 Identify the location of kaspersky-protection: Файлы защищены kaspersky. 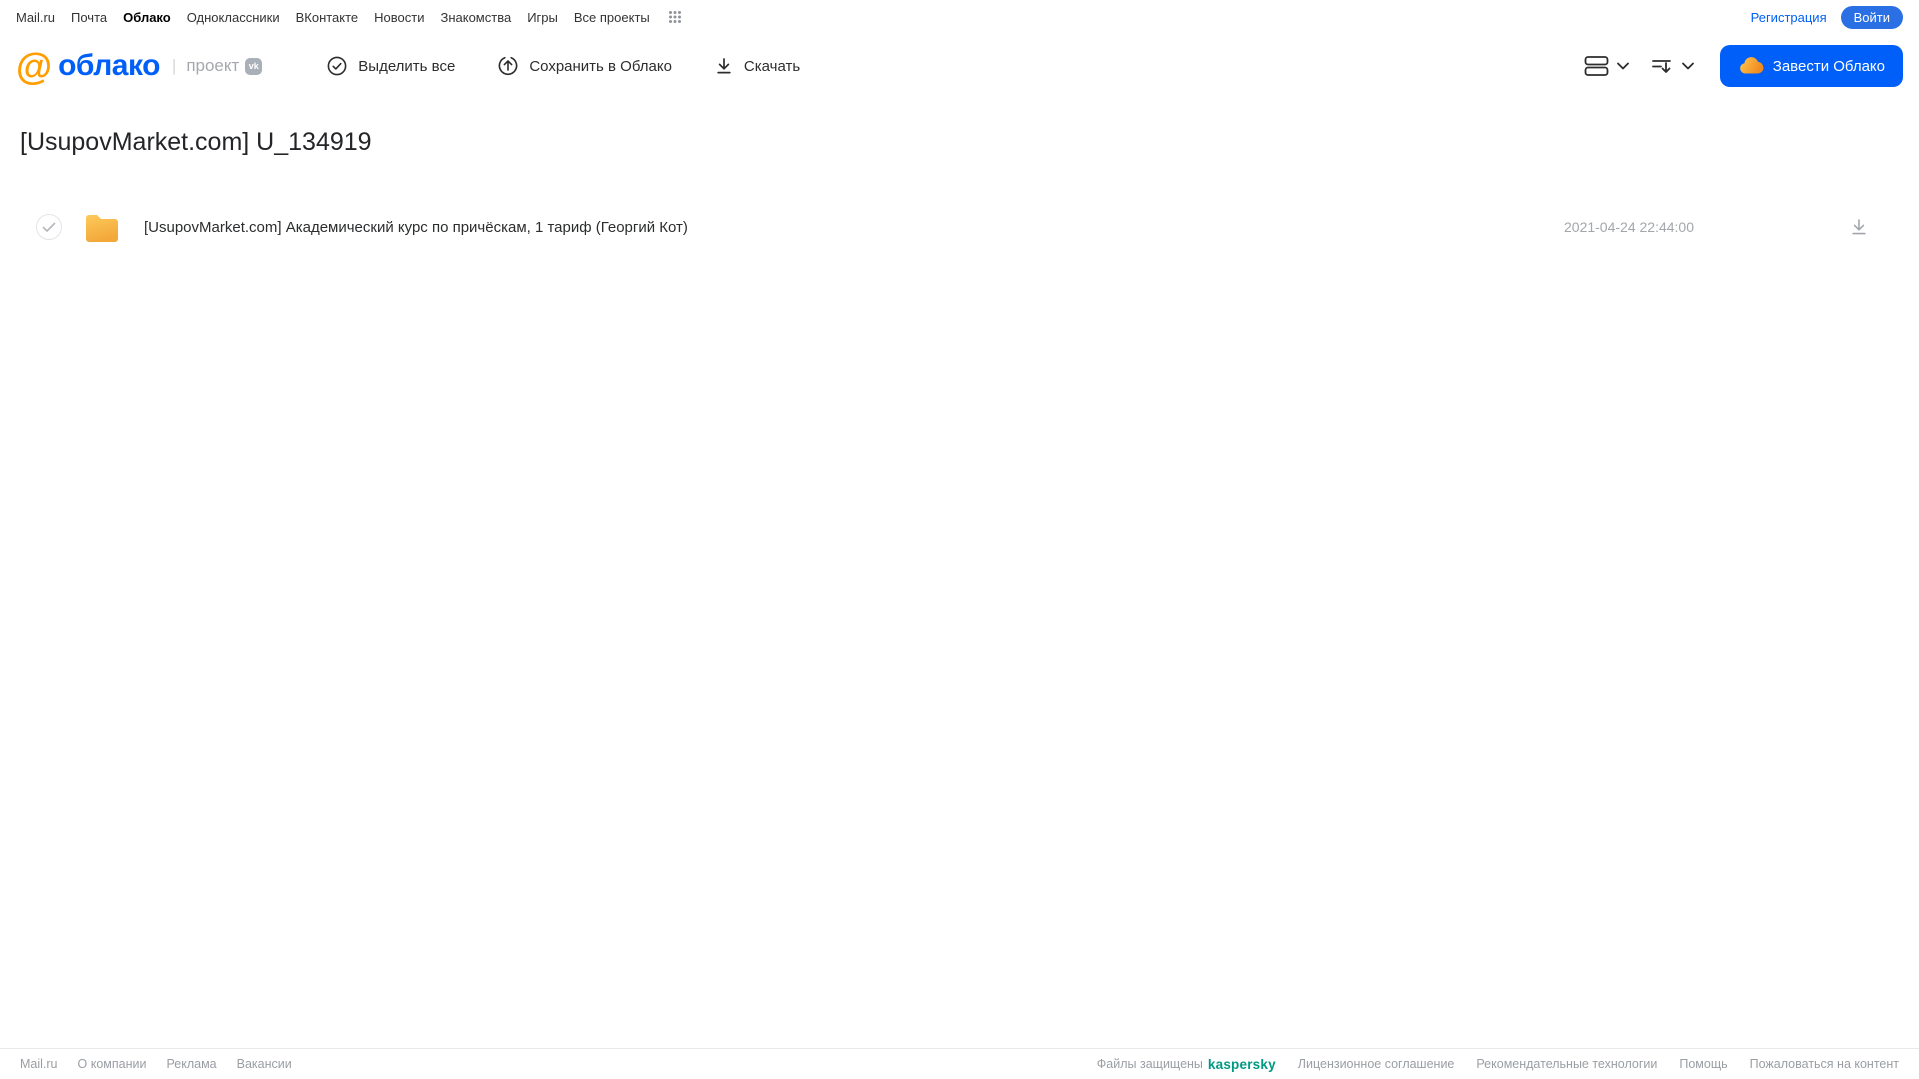
(1186, 1064).